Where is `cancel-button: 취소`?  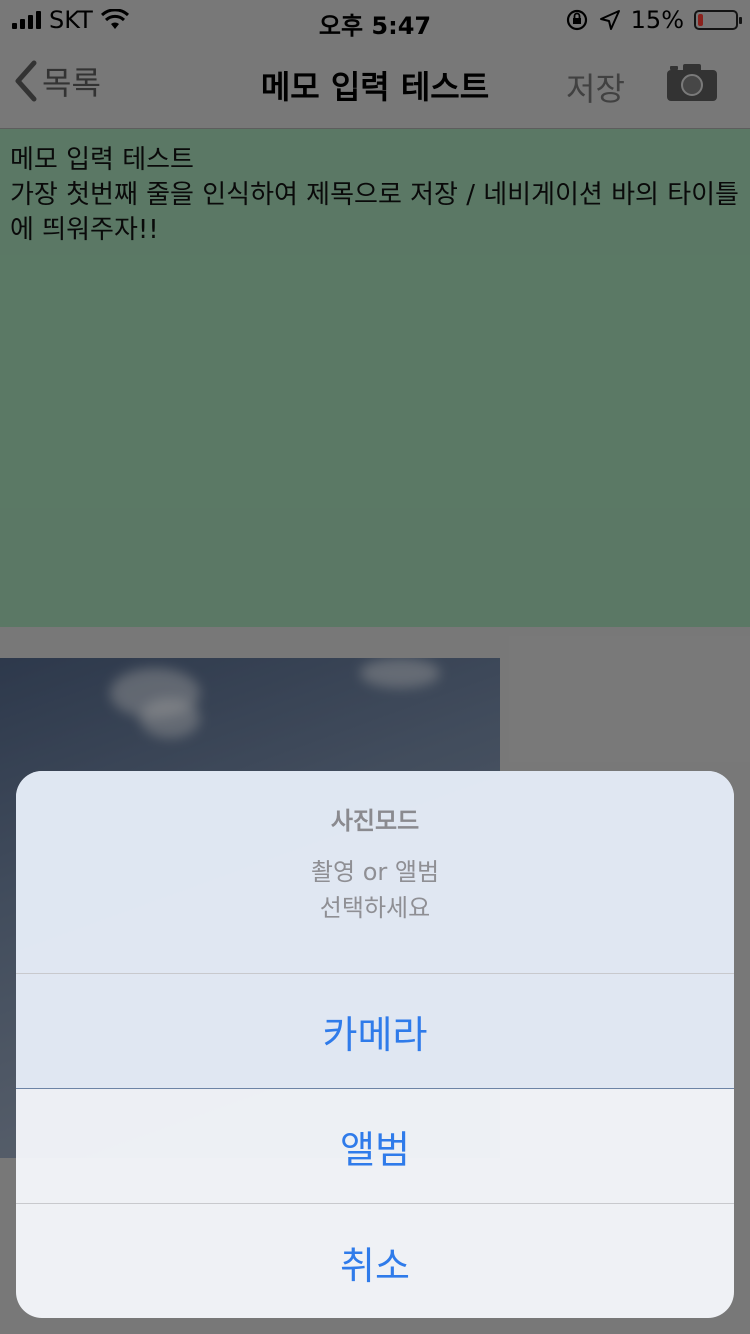 cancel-button: 취소 is located at coordinates (375, 1261).